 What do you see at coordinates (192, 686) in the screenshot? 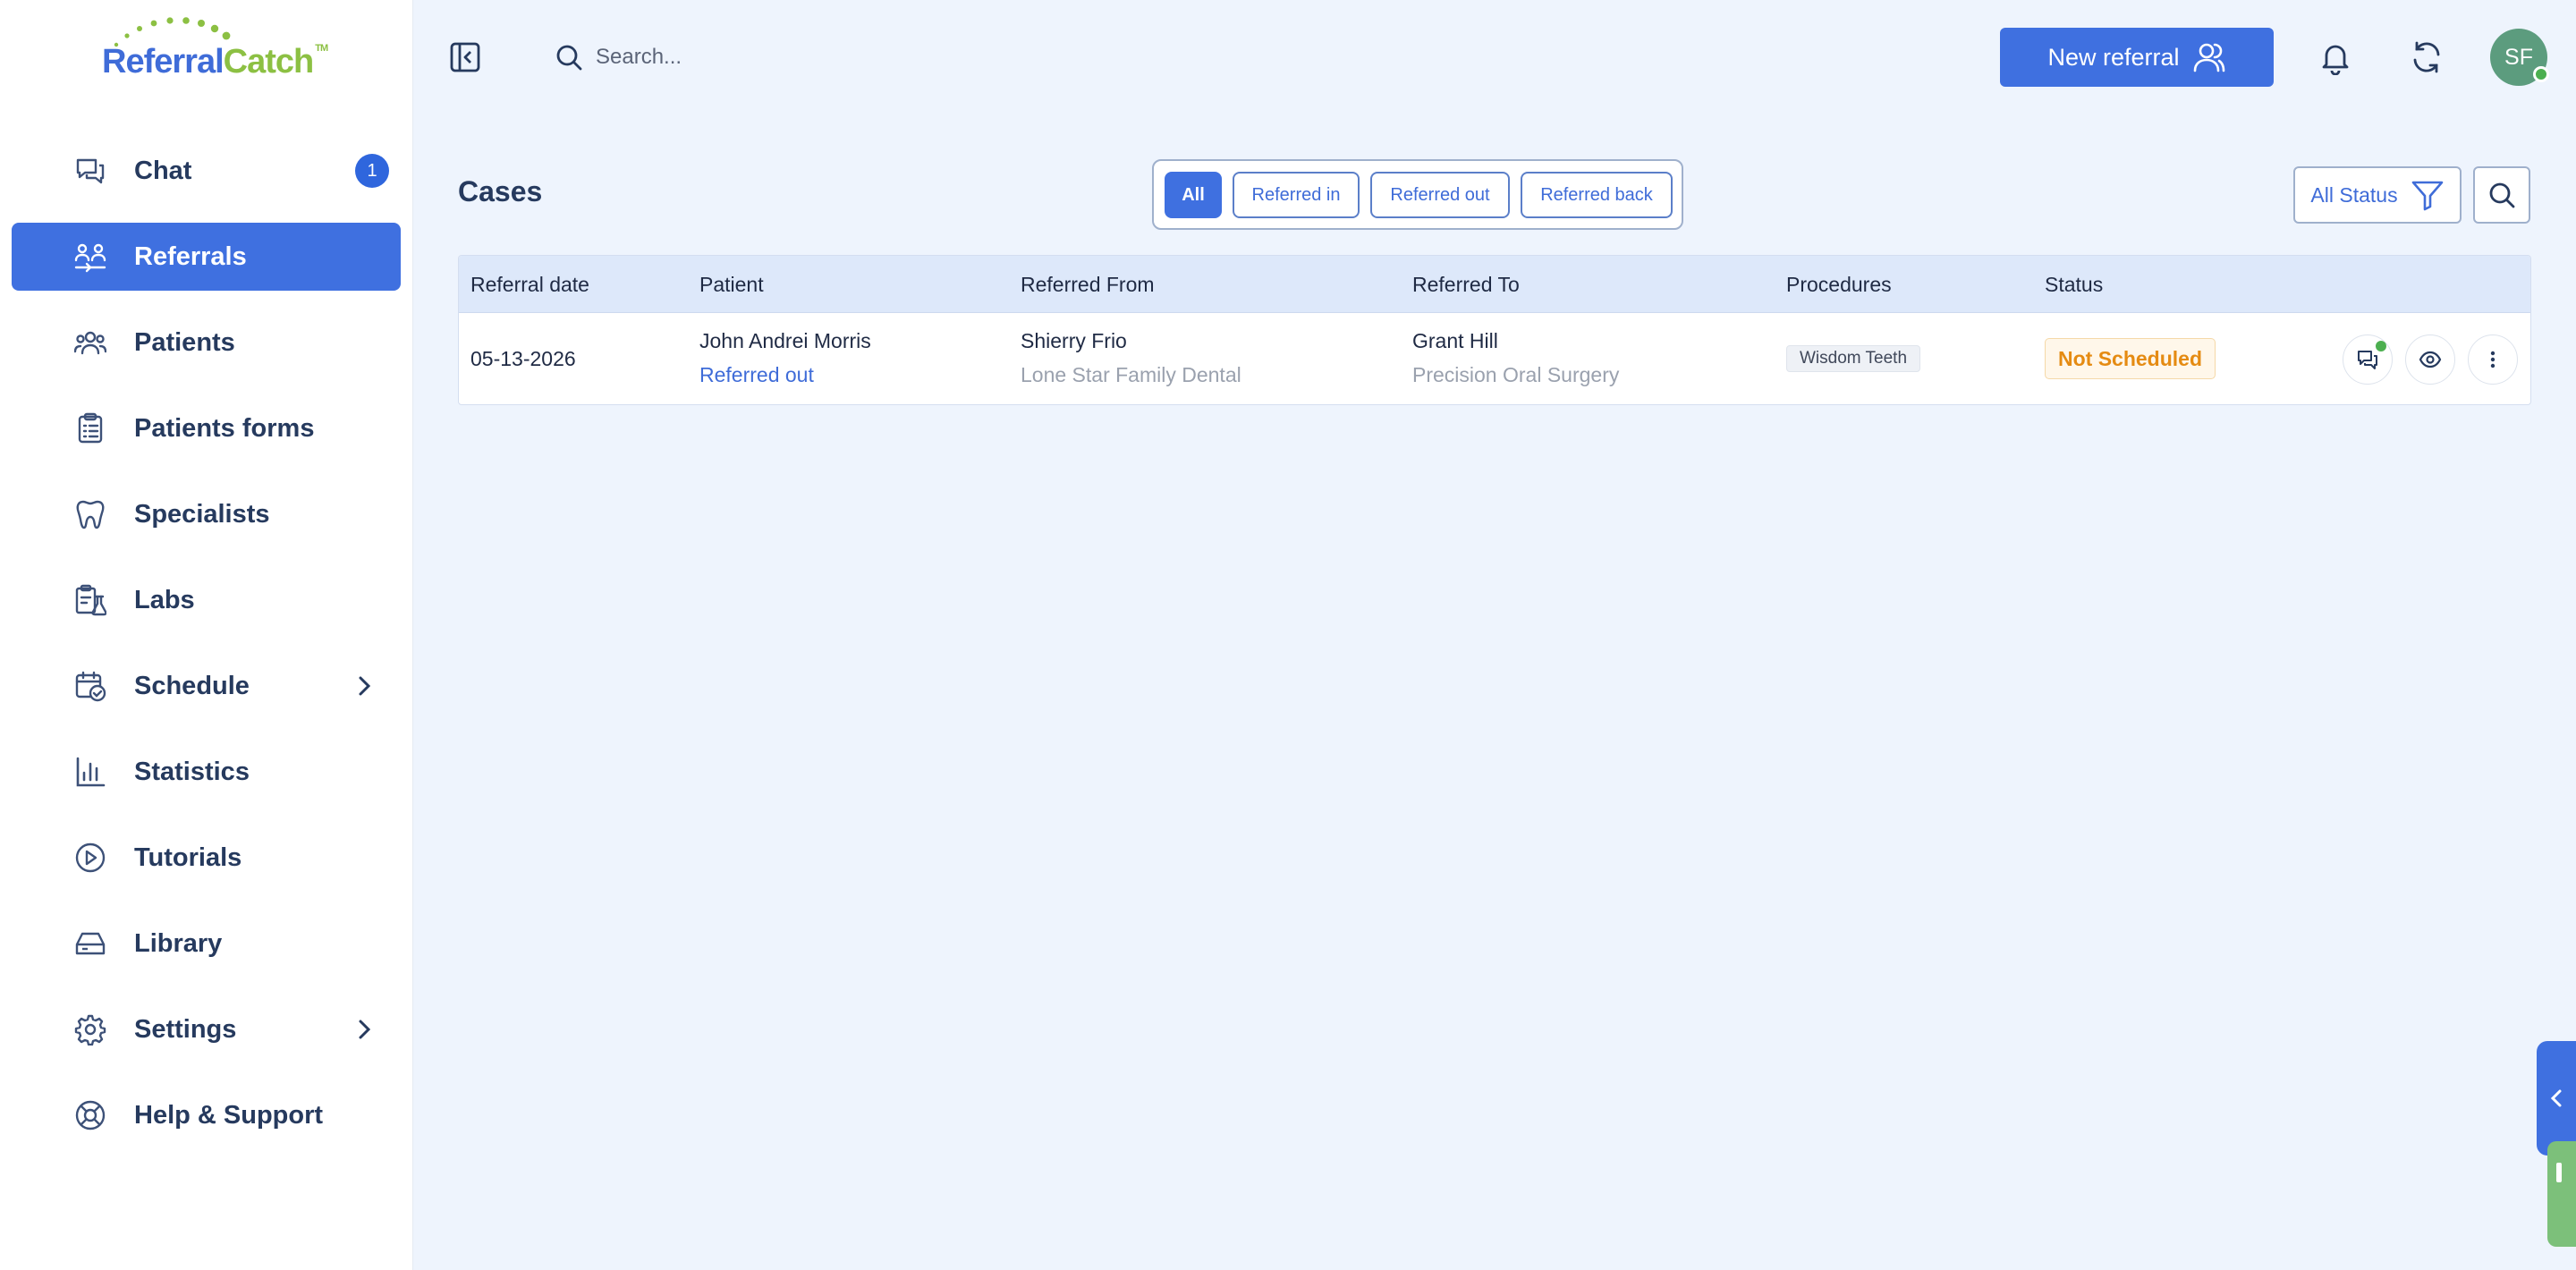
I see `sidebar-item-label: Schedule` at bounding box center [192, 686].